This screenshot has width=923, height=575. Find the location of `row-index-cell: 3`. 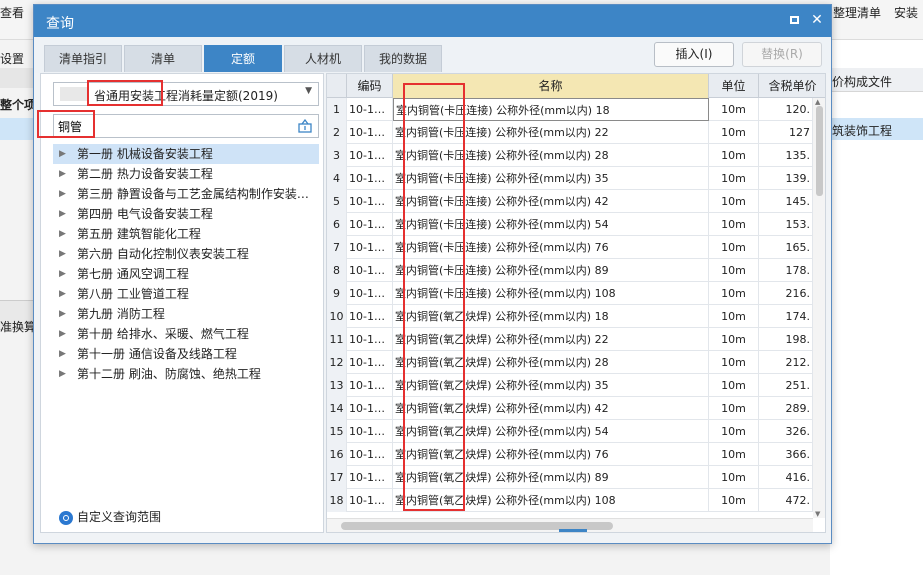

row-index-cell: 3 is located at coordinates (337, 155).